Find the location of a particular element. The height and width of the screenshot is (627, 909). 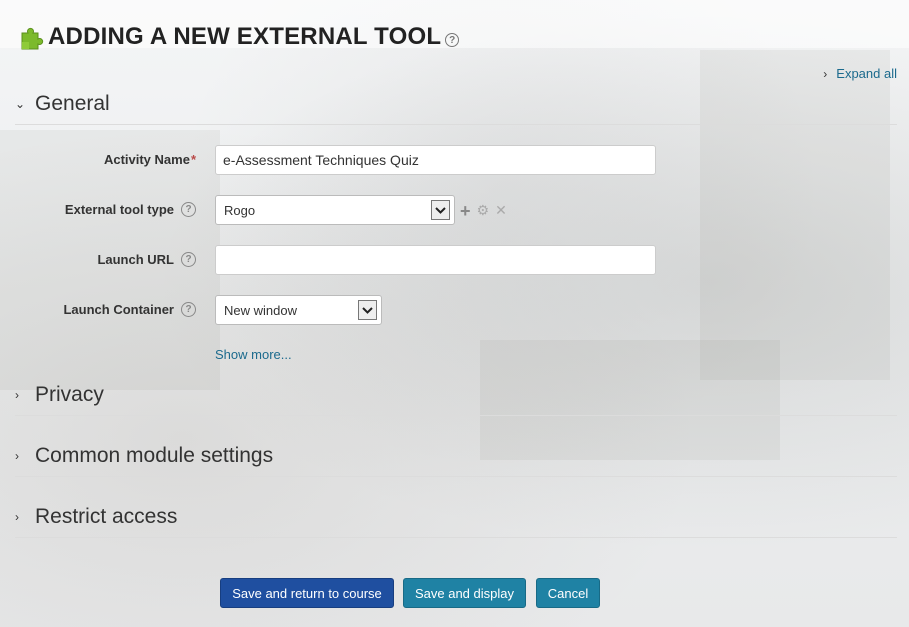

tool-type-select: Rogo is located at coordinates (335, 210).